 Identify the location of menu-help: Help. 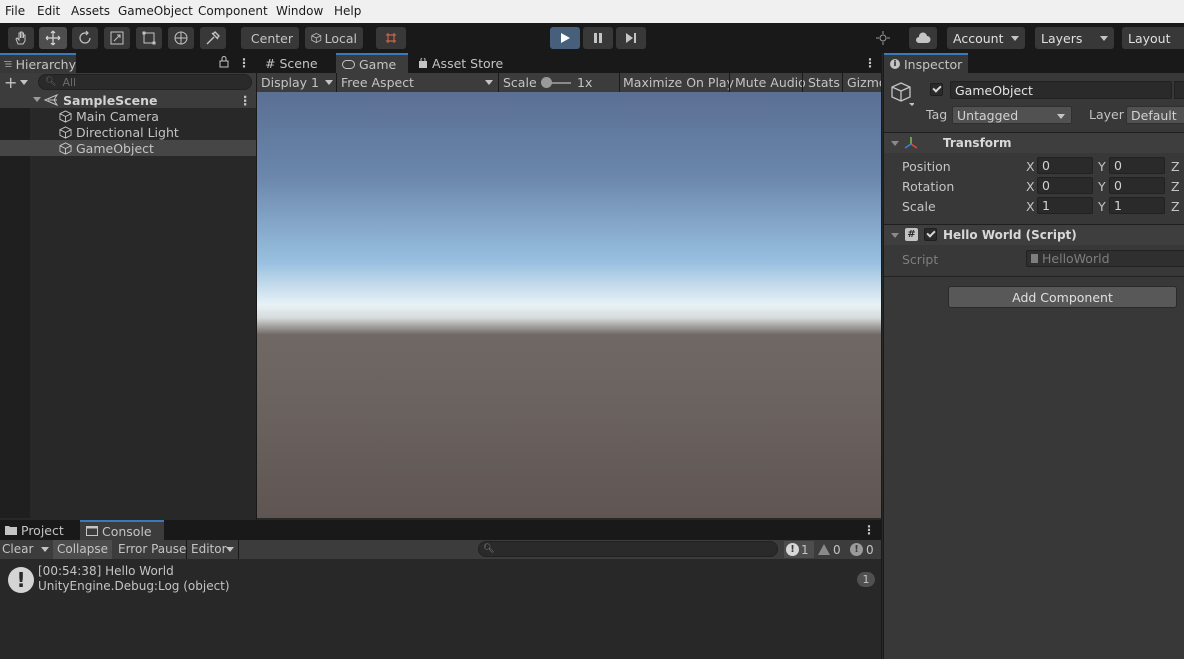
(347, 11).